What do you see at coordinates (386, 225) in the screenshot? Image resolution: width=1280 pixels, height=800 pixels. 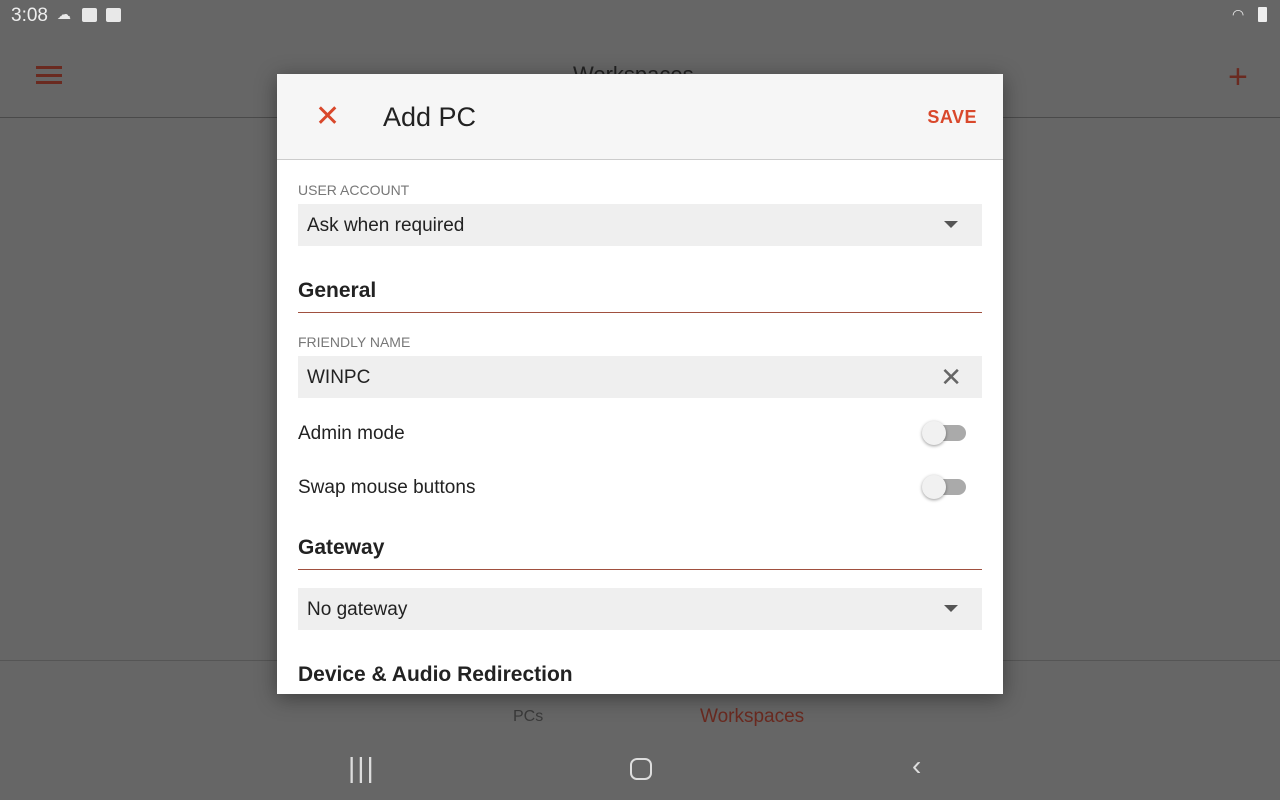 I see `user-account-value: Ask when required` at bounding box center [386, 225].